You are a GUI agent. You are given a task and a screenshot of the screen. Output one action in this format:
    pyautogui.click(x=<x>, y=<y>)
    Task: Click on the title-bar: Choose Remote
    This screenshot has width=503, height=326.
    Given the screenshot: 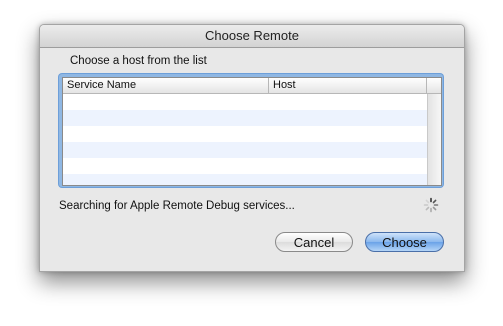 What is the action you would take?
    pyautogui.click(x=252, y=36)
    